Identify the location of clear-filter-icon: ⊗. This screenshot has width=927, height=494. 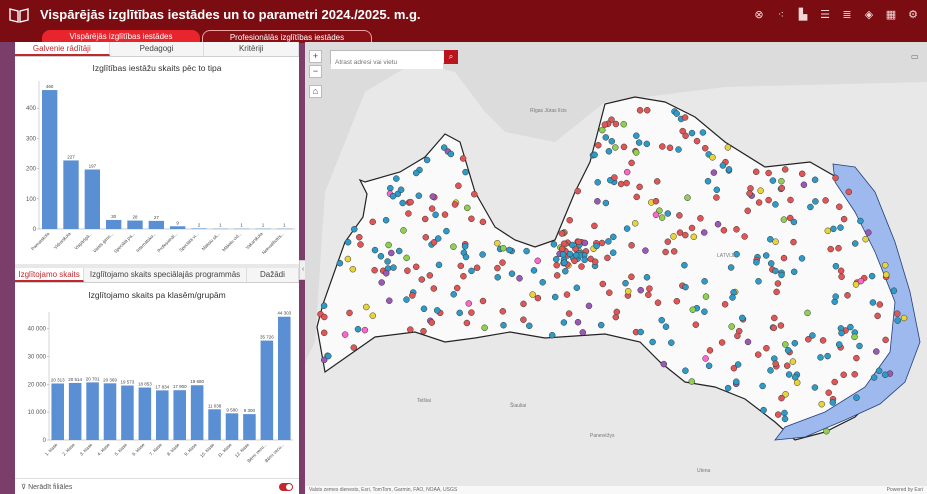
(759, 15).